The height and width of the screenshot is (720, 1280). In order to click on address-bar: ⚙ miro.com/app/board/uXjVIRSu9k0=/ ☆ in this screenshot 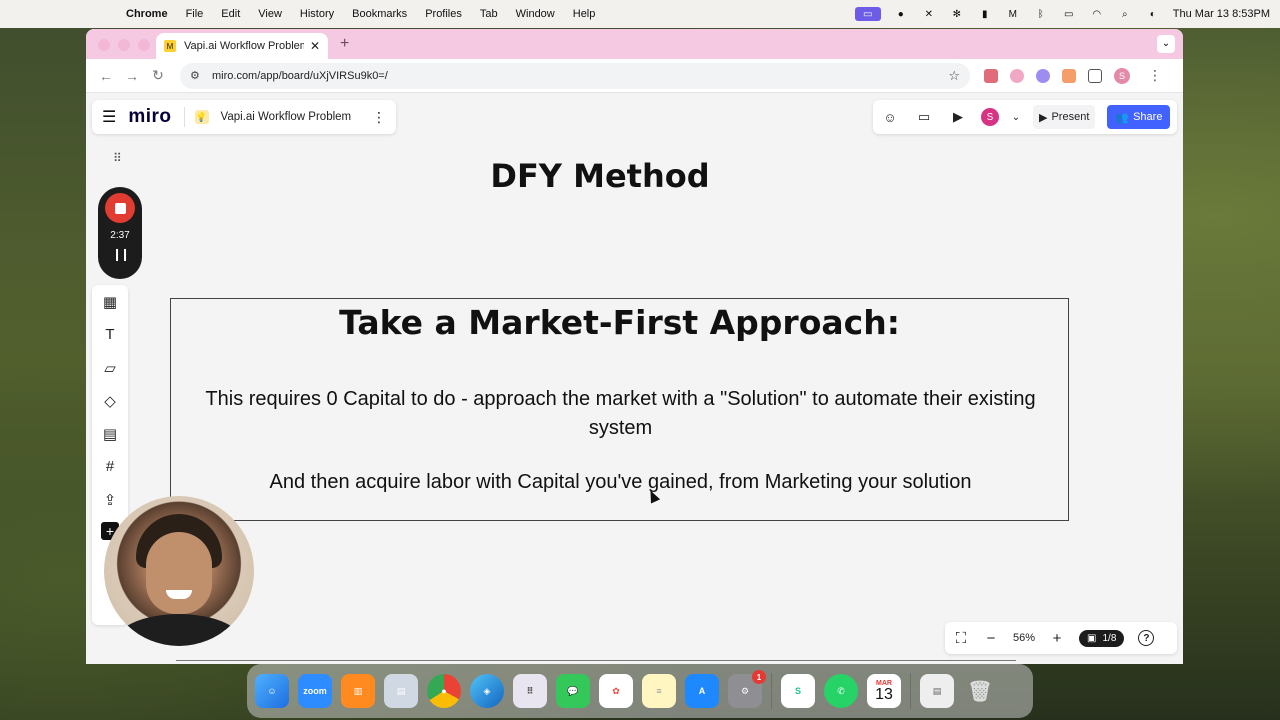, I will do `click(575, 75)`.